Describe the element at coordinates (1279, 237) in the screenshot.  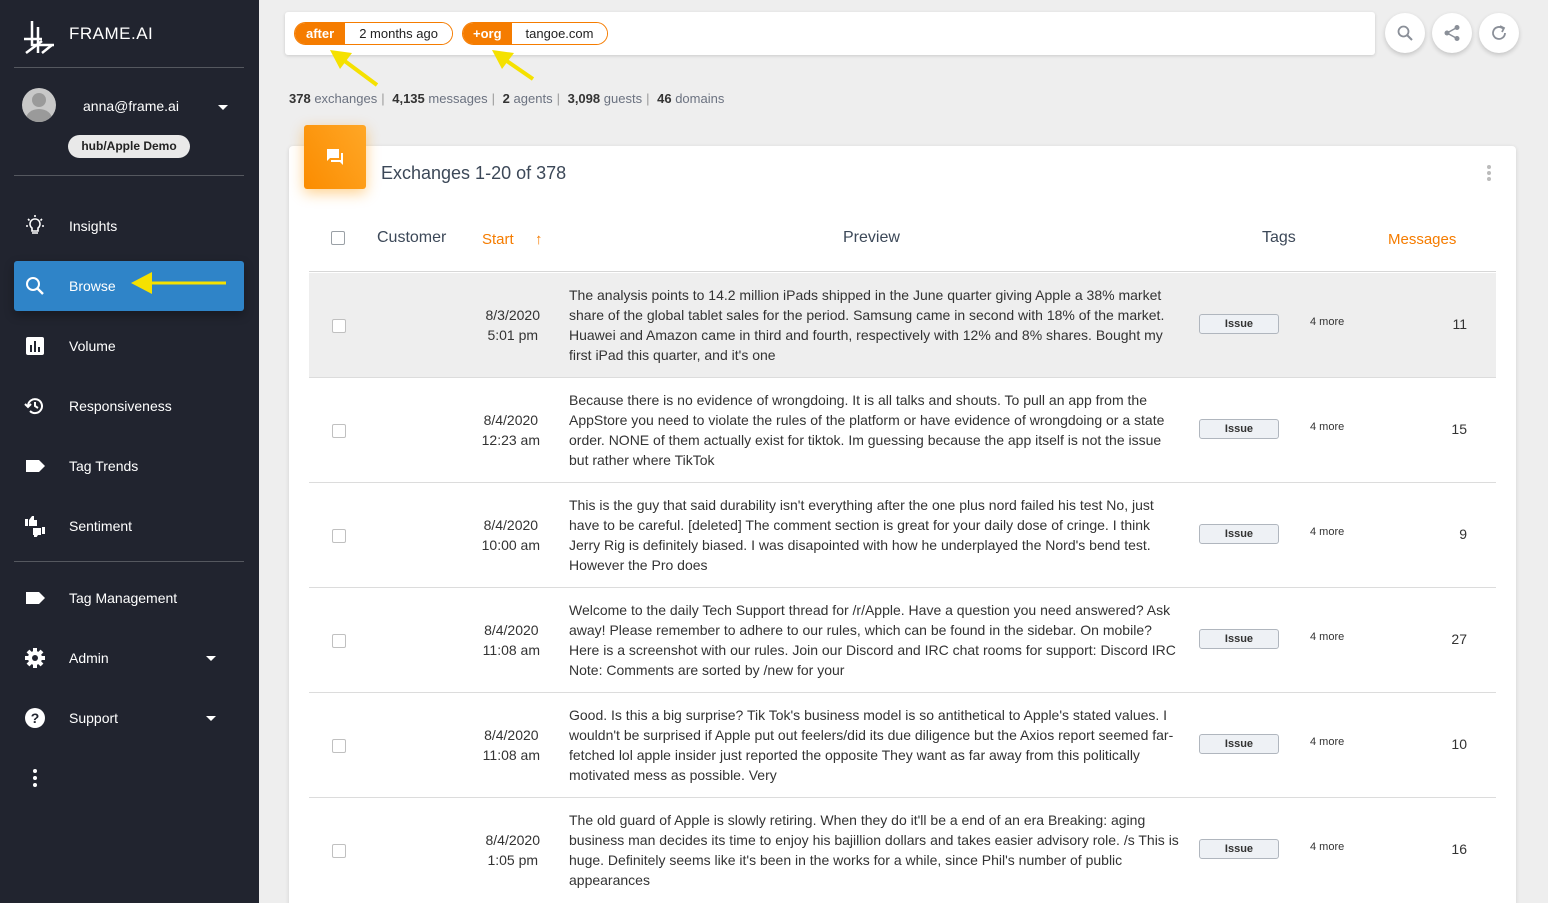
I see `column-header-tags: Tags` at that location.